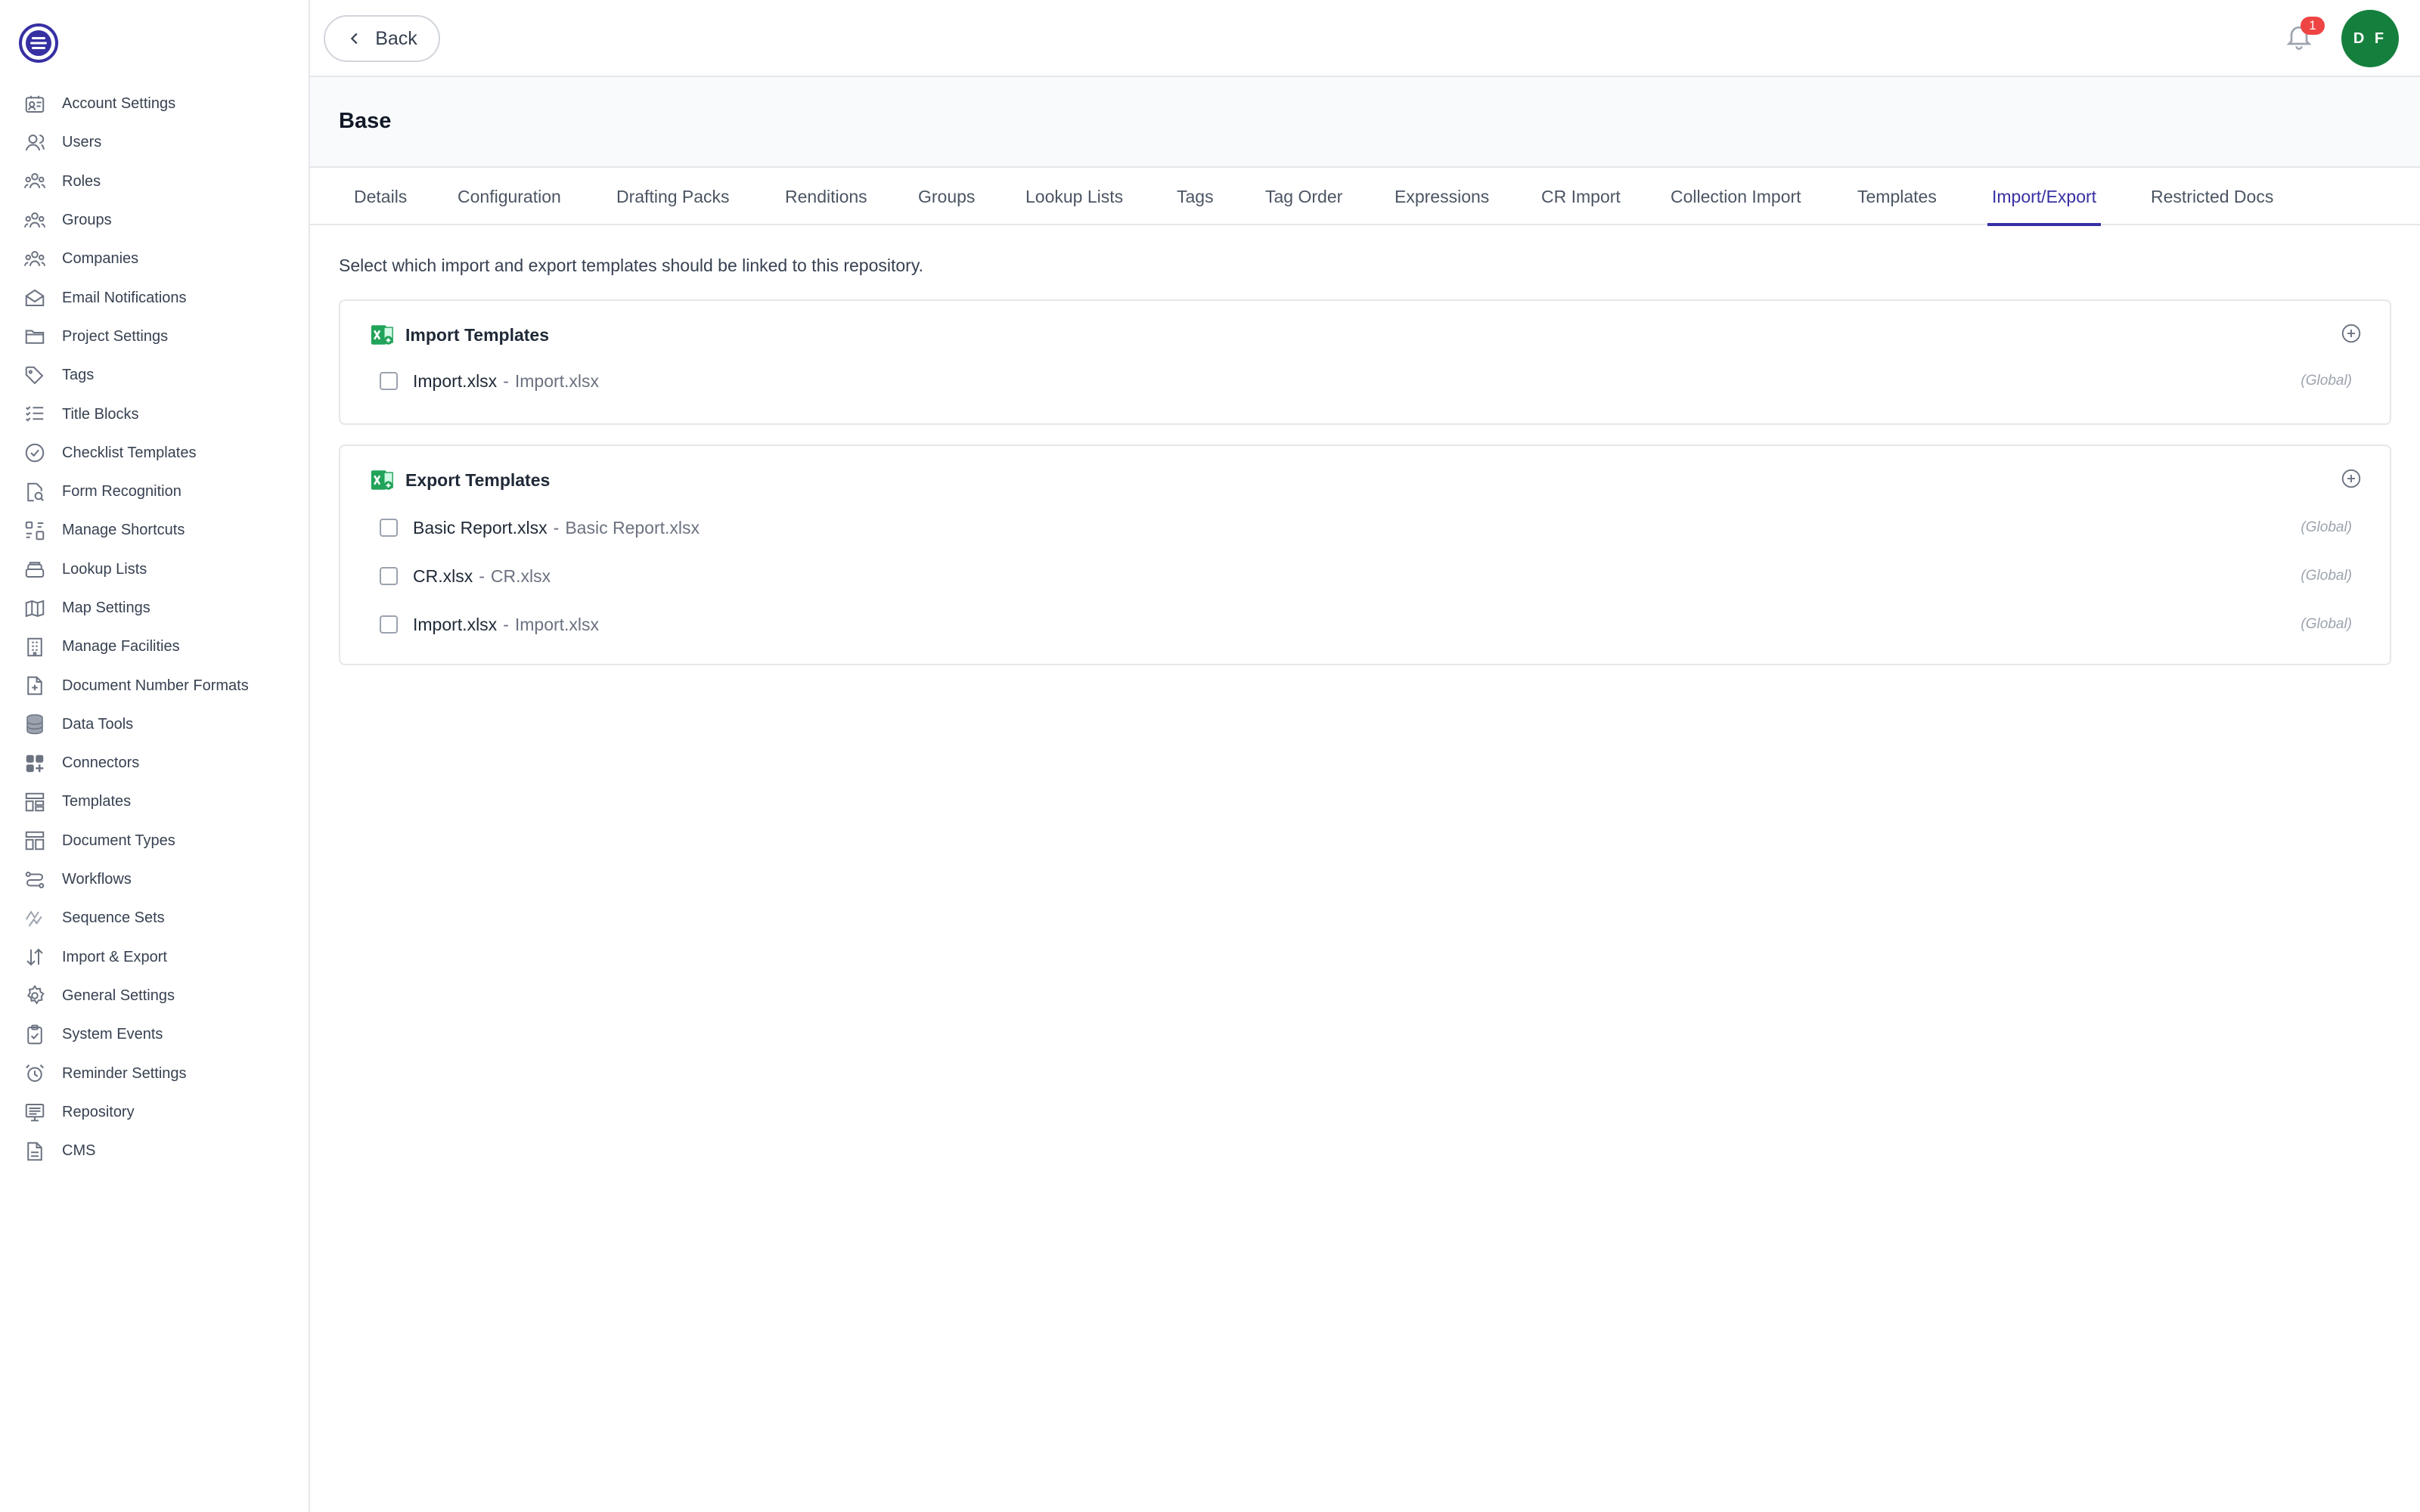  What do you see at coordinates (2351, 478) in the screenshot?
I see `add-export-template-icon` at bounding box center [2351, 478].